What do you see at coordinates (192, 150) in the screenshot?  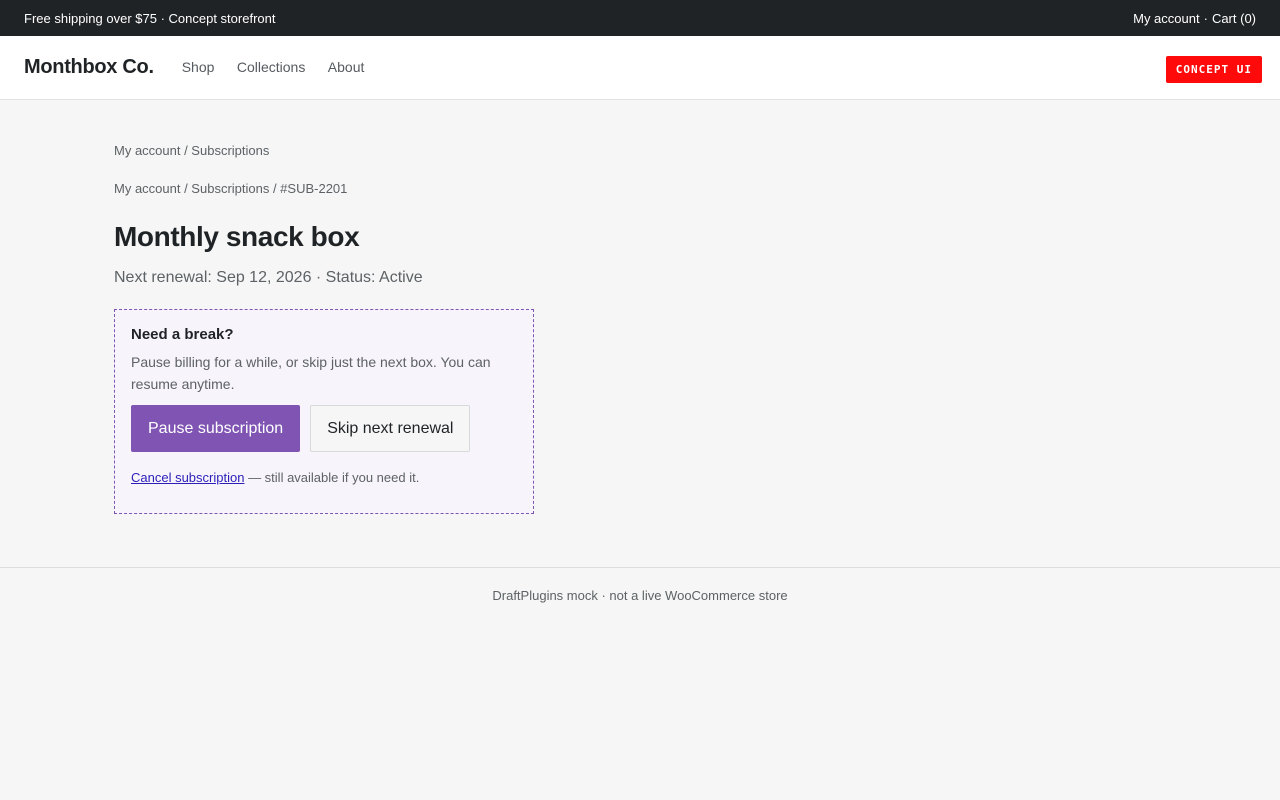 I see `breadcrumb: My account / Subscriptions` at bounding box center [192, 150].